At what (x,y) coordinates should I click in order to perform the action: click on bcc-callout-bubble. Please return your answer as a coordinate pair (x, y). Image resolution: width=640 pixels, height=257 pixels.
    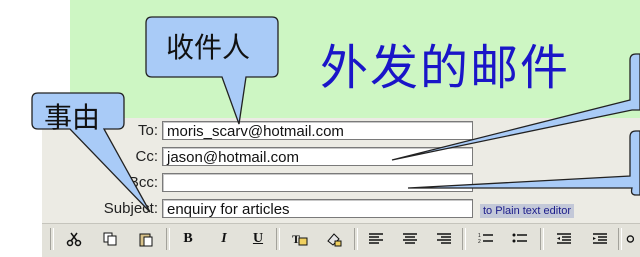
    Looking at the image, I should click on (523, 163).